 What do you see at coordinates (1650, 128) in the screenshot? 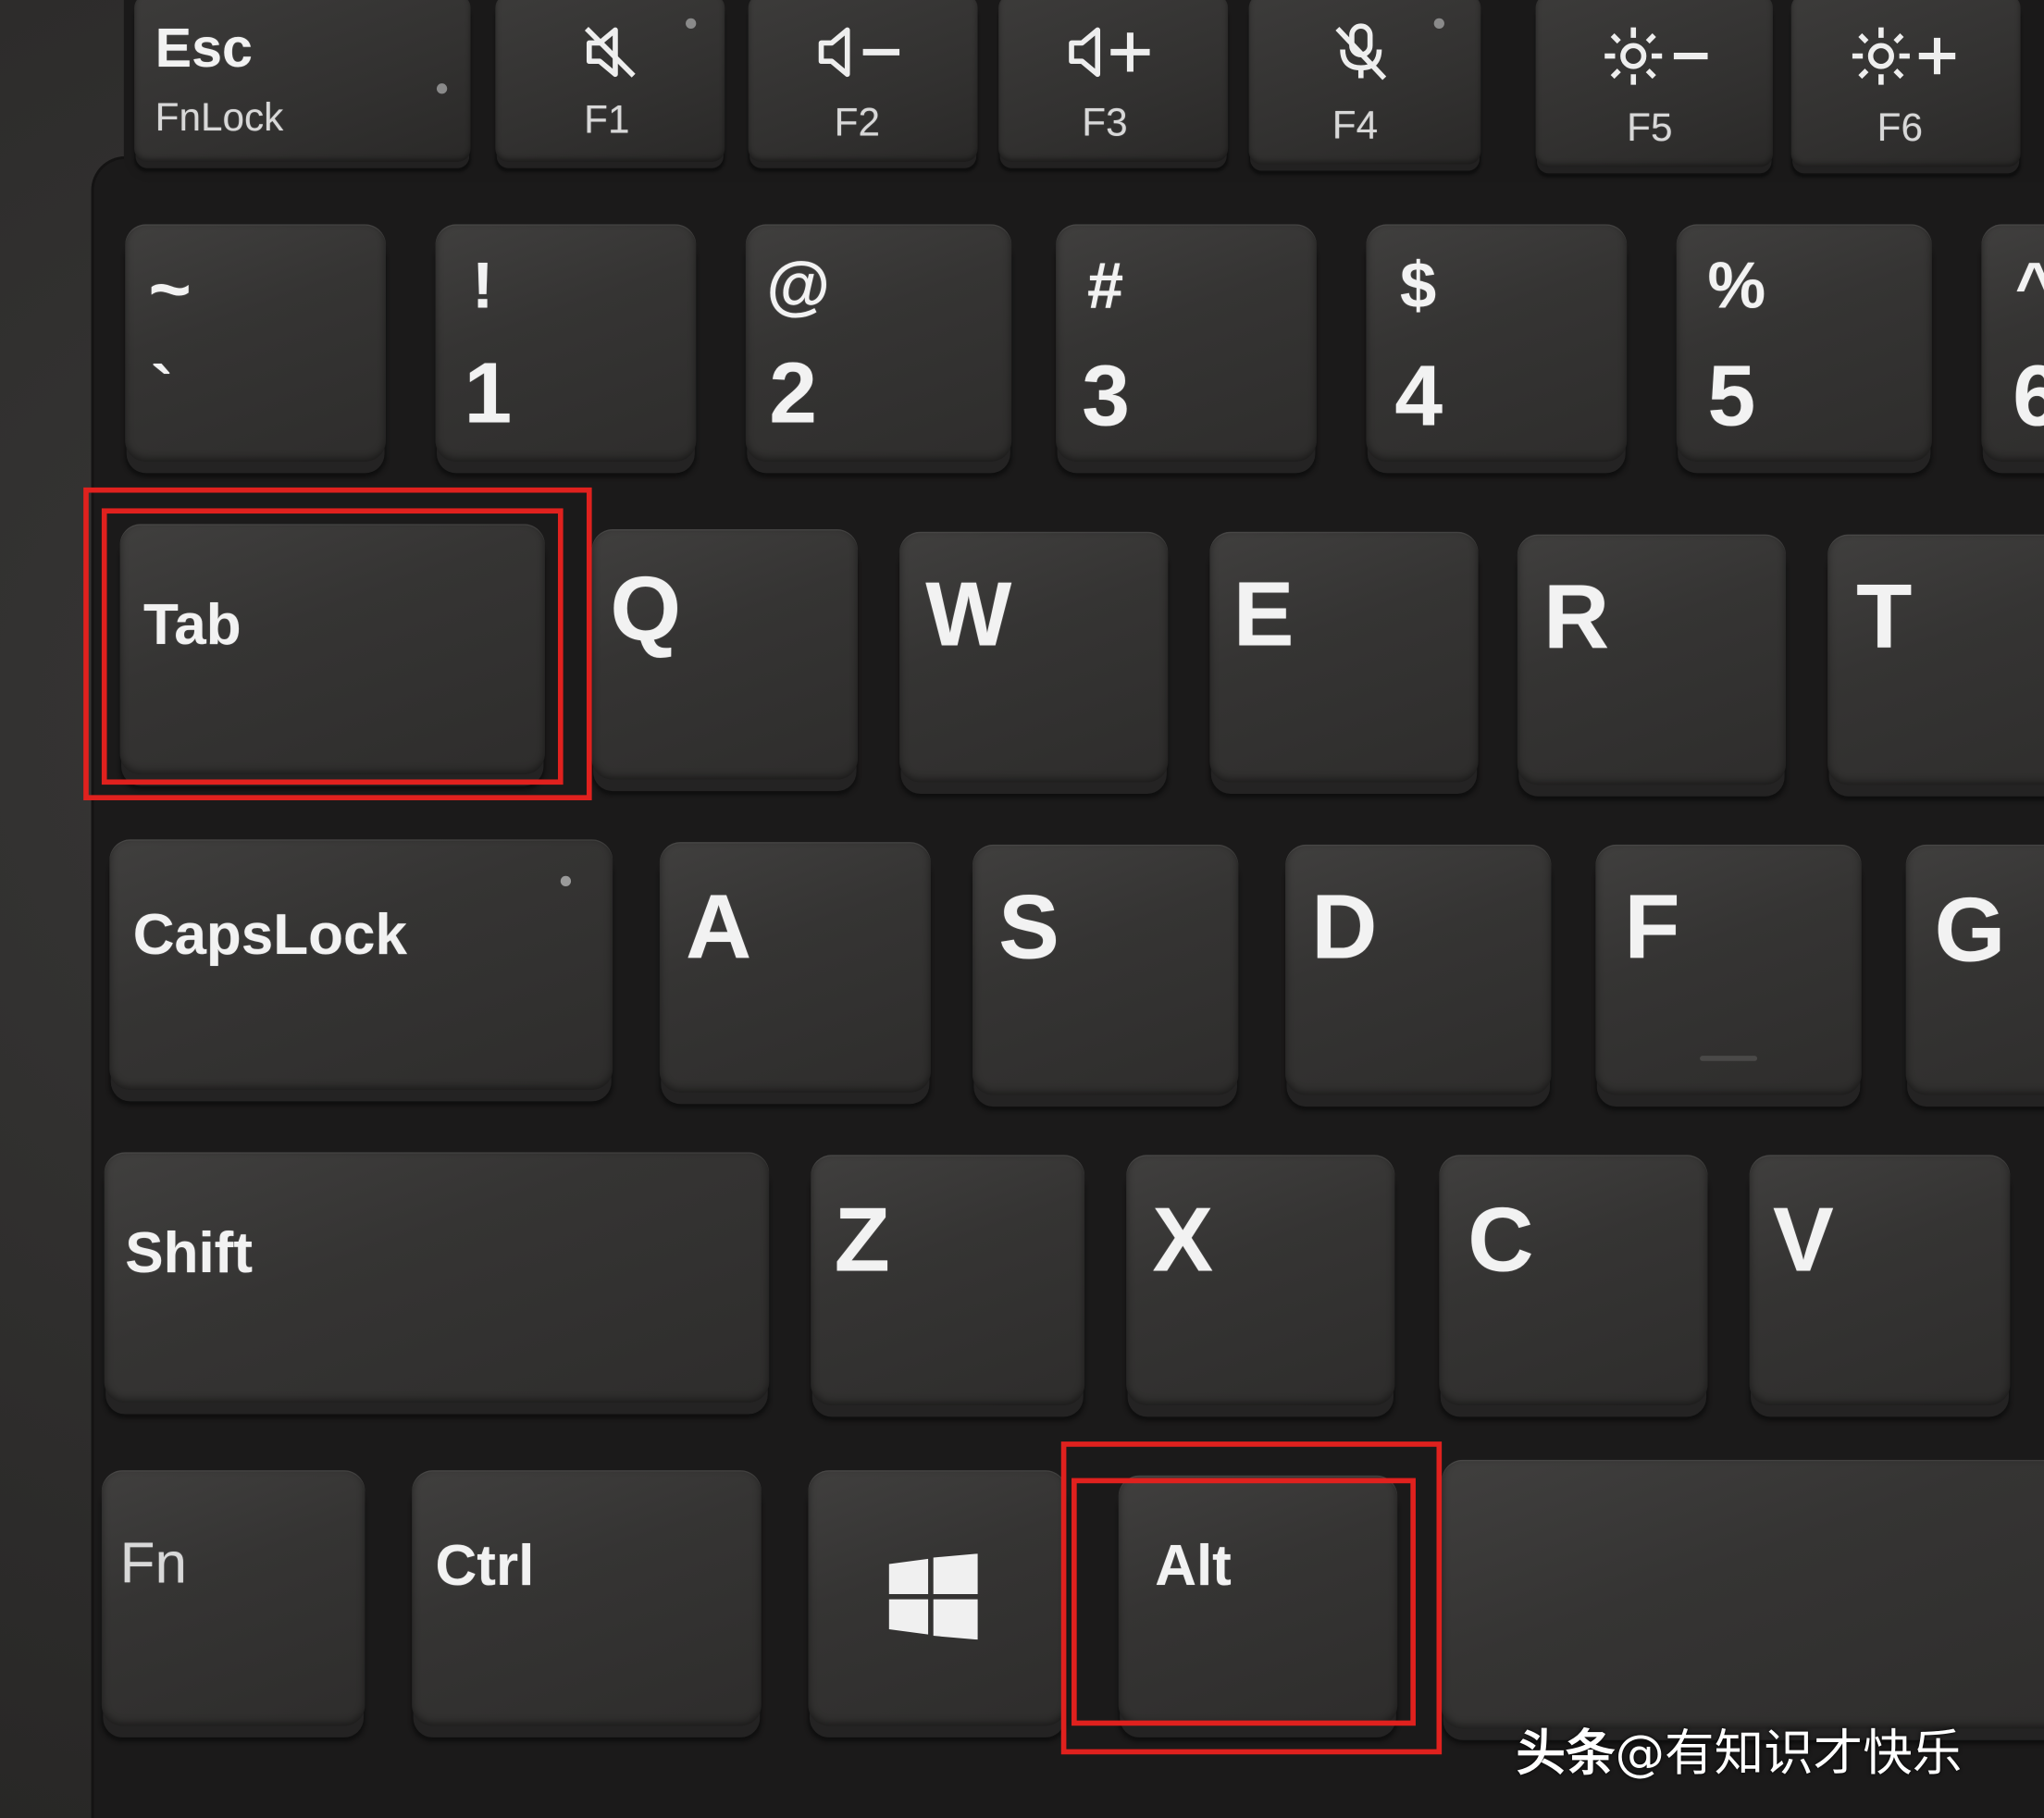
I see `f5-label: F5` at bounding box center [1650, 128].